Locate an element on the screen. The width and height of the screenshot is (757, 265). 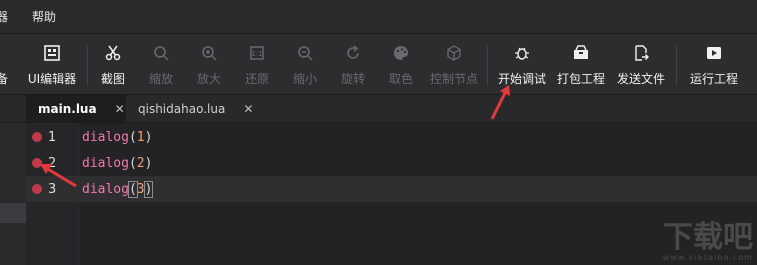
tab-label: main.lua is located at coordinates (67, 108).